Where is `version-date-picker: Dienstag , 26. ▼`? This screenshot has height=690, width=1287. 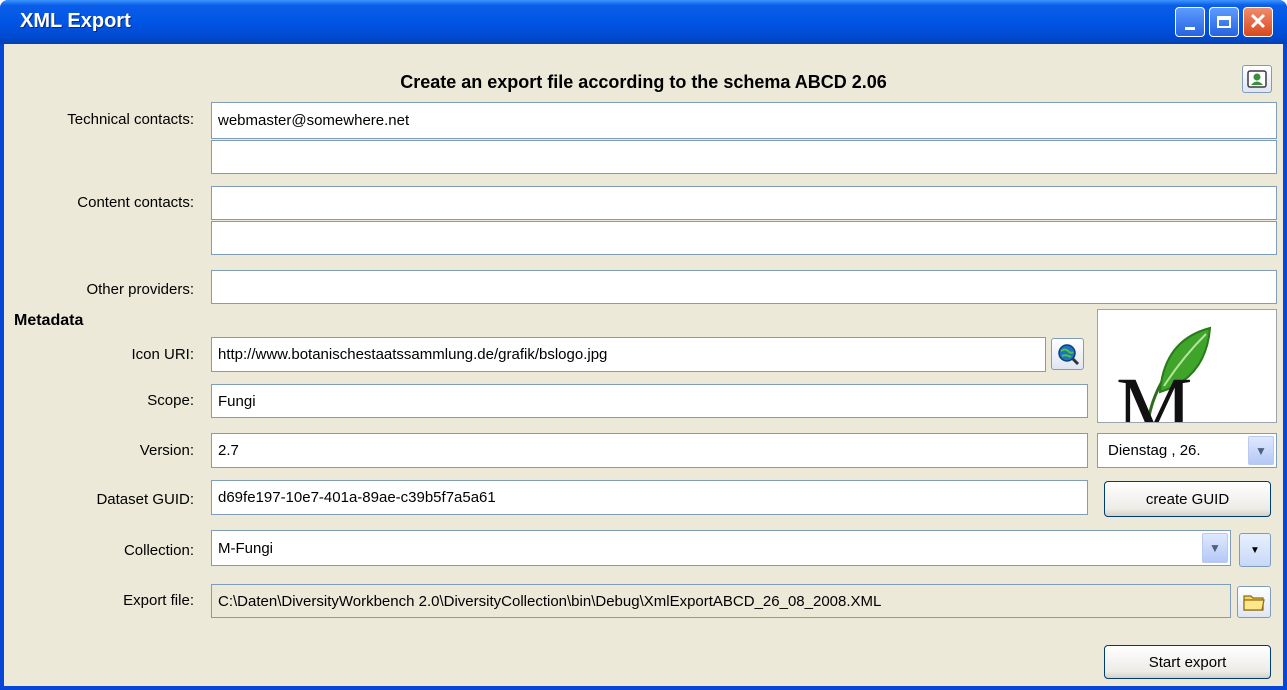
version-date-picker: Dienstag , 26. ▼ is located at coordinates (1187, 450).